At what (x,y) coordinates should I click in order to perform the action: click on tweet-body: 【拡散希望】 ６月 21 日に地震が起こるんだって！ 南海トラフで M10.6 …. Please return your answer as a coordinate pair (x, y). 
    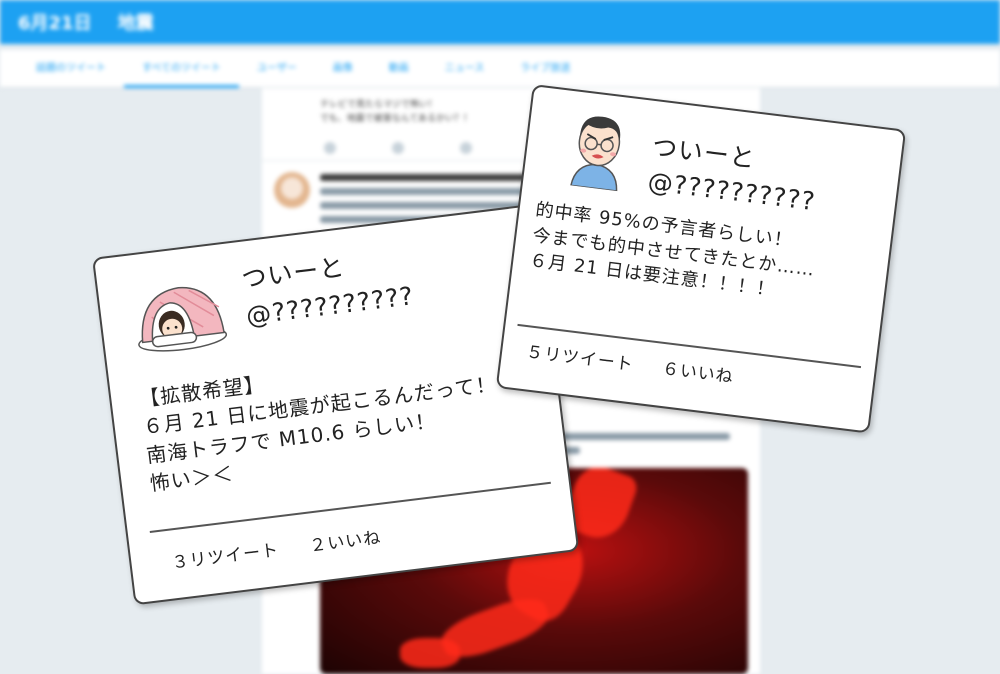
    Looking at the image, I should click on (321, 418).